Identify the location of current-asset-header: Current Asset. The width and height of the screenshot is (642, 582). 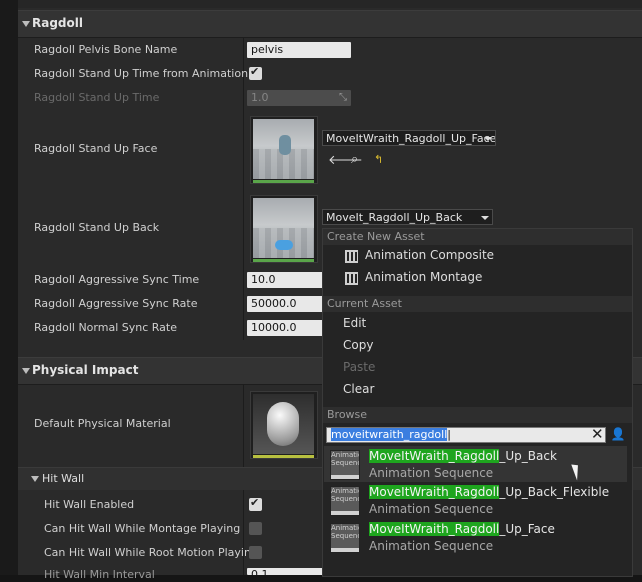
(477, 304).